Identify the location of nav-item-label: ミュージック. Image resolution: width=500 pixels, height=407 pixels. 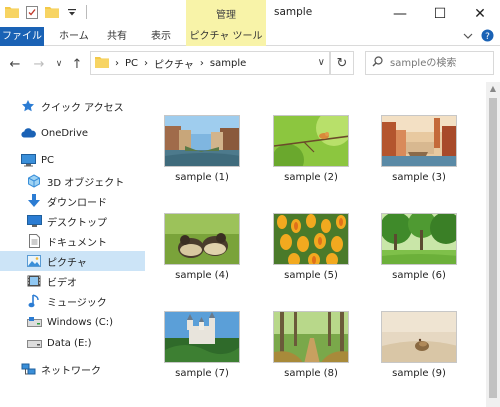
(77, 303).